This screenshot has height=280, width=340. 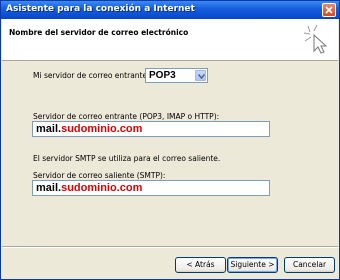 What do you see at coordinates (49, 129) in the screenshot?
I see `incoming-server-value-prefix: mail.` at bounding box center [49, 129].